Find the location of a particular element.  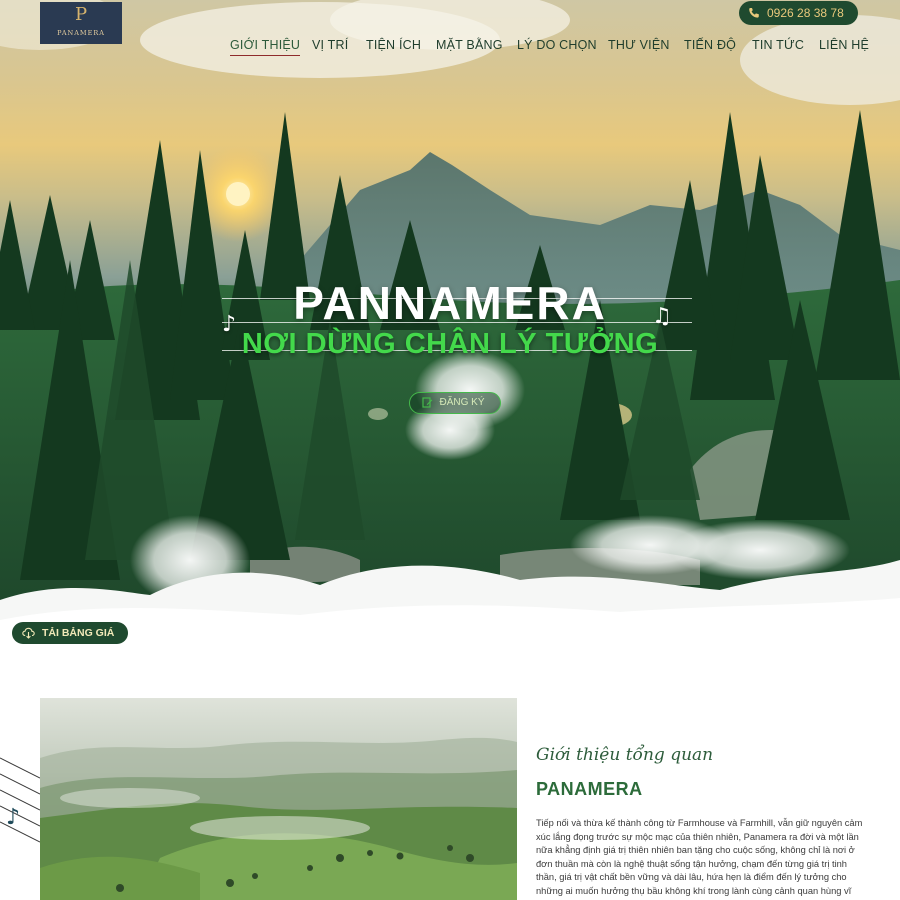

cloud-download-icon is located at coordinates (28, 633).